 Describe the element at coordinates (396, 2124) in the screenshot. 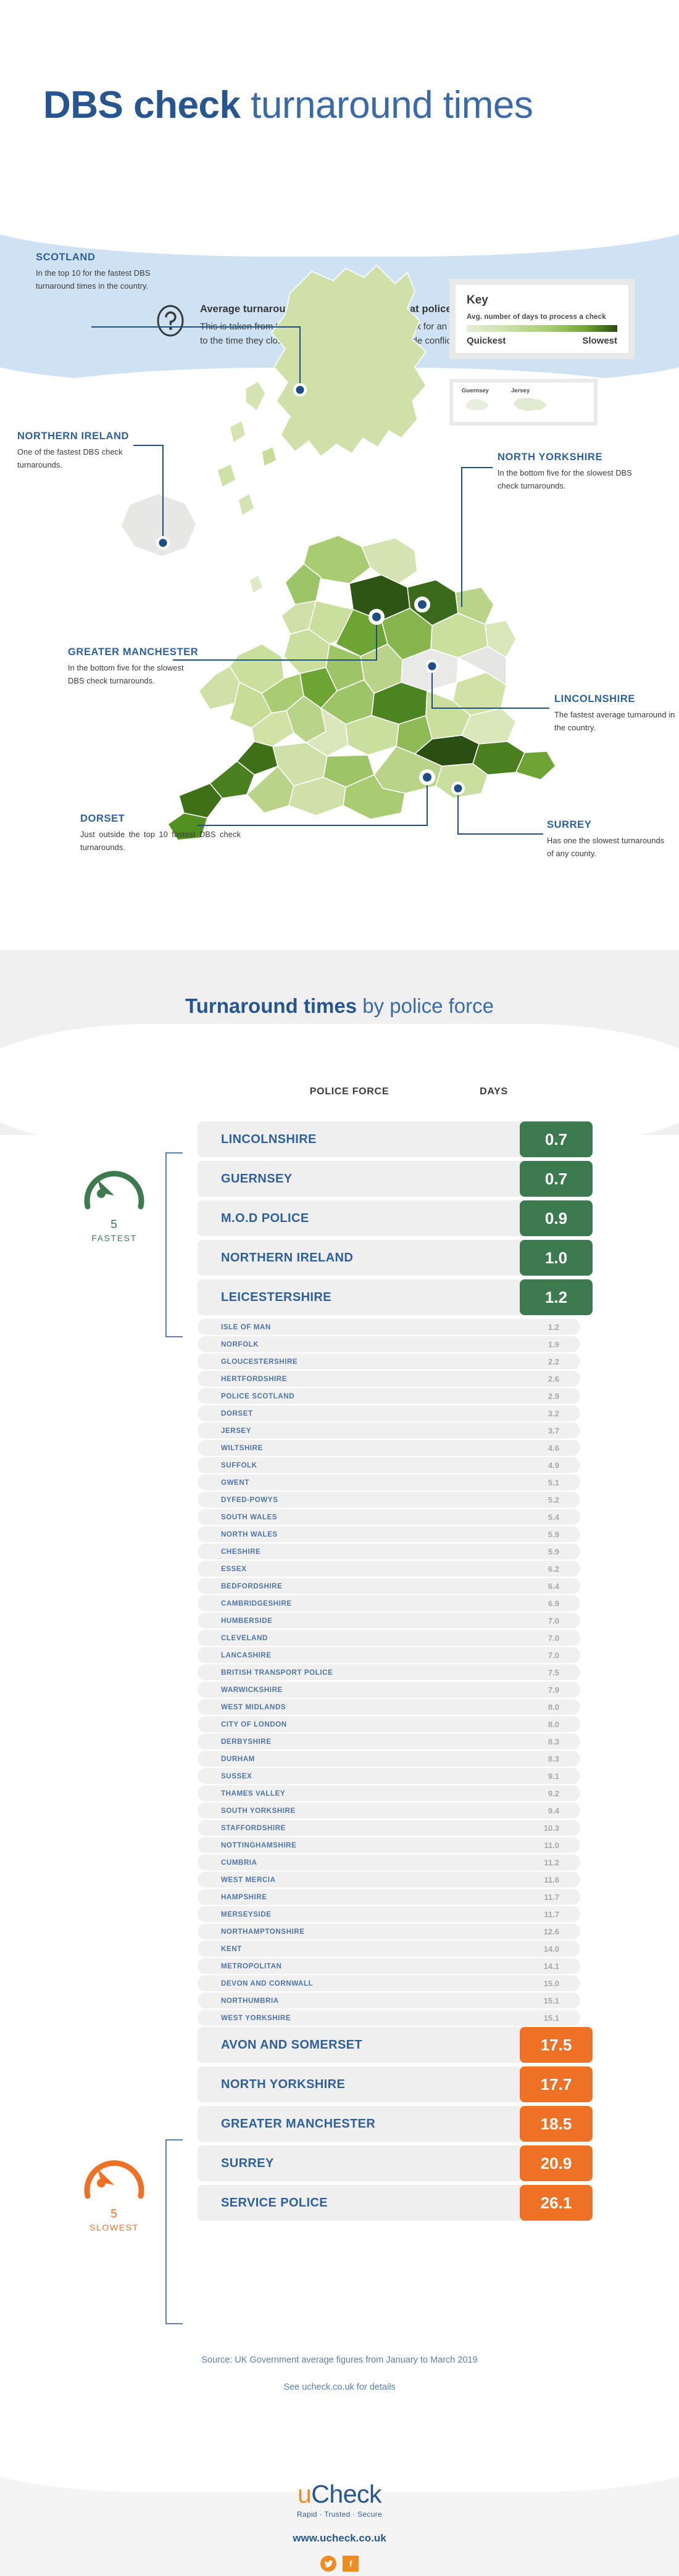

I see `table-row: GREATER MANCHESTER 18.5` at that location.